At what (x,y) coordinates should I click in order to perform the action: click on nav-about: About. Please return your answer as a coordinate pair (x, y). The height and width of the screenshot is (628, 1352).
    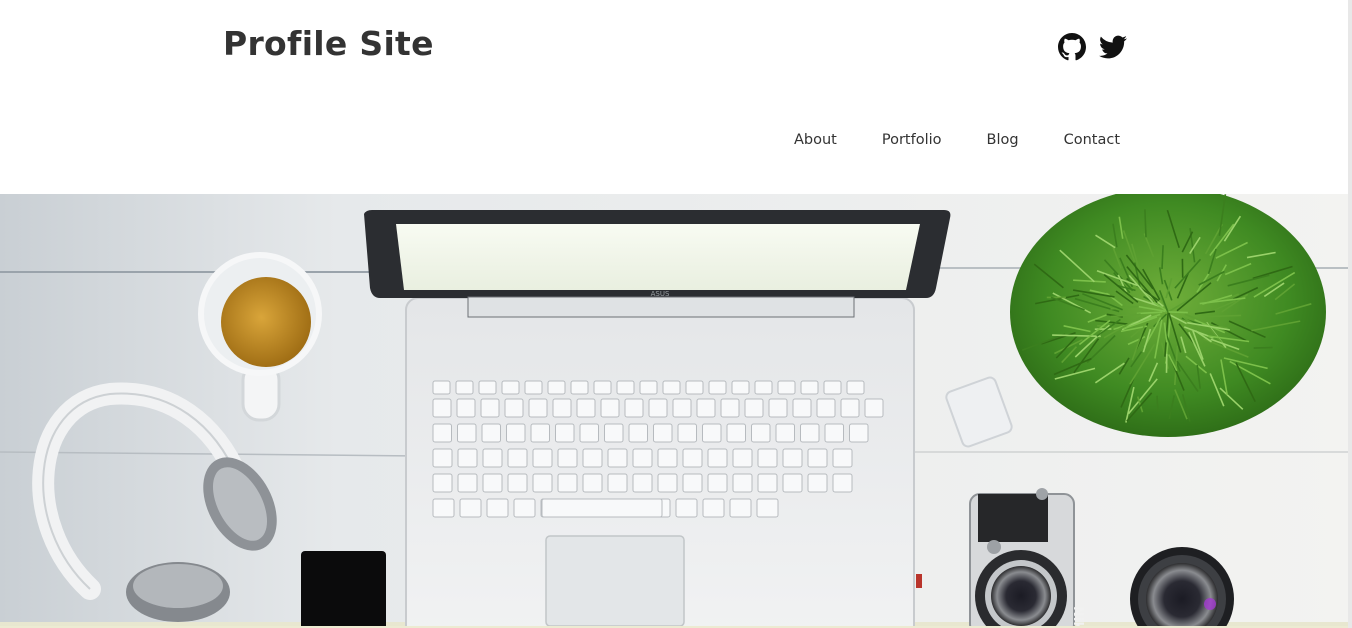
    Looking at the image, I should click on (815, 140).